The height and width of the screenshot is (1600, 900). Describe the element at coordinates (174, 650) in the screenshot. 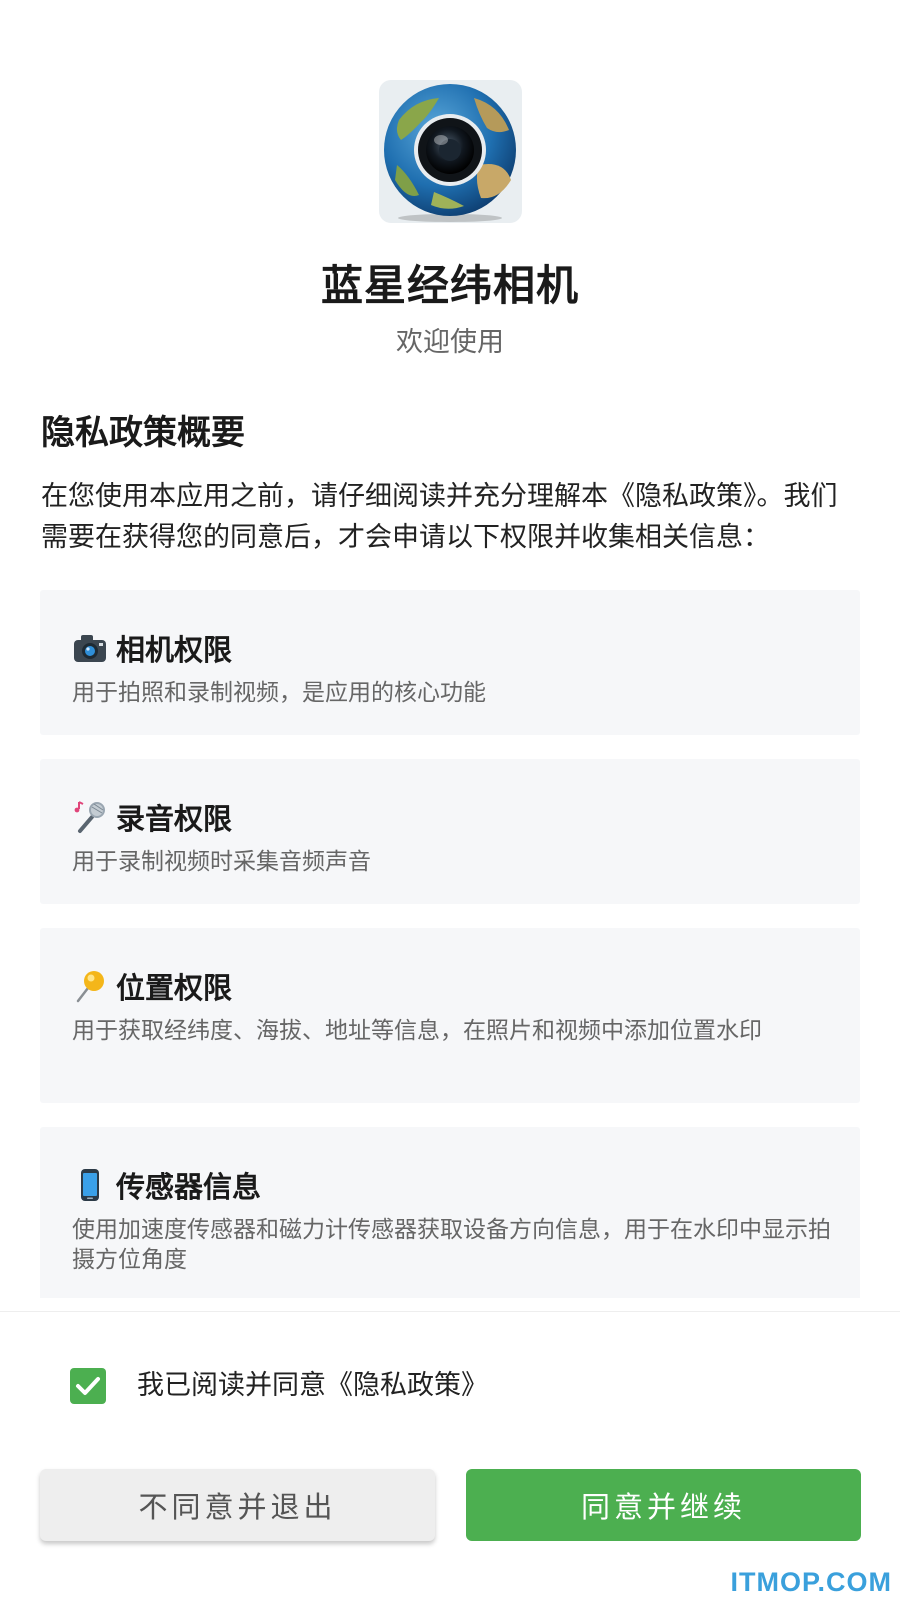

I see `permission-title: 相机权限` at that location.